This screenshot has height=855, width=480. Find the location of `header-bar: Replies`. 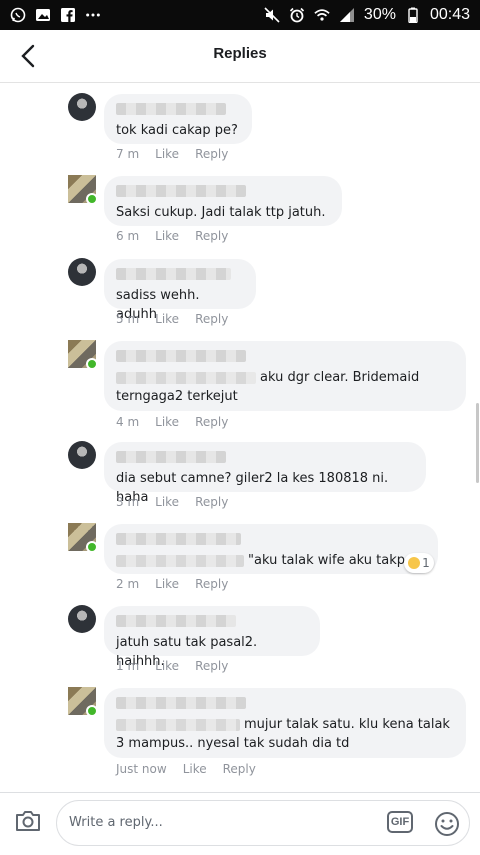

header-bar: Replies is located at coordinates (240, 56).